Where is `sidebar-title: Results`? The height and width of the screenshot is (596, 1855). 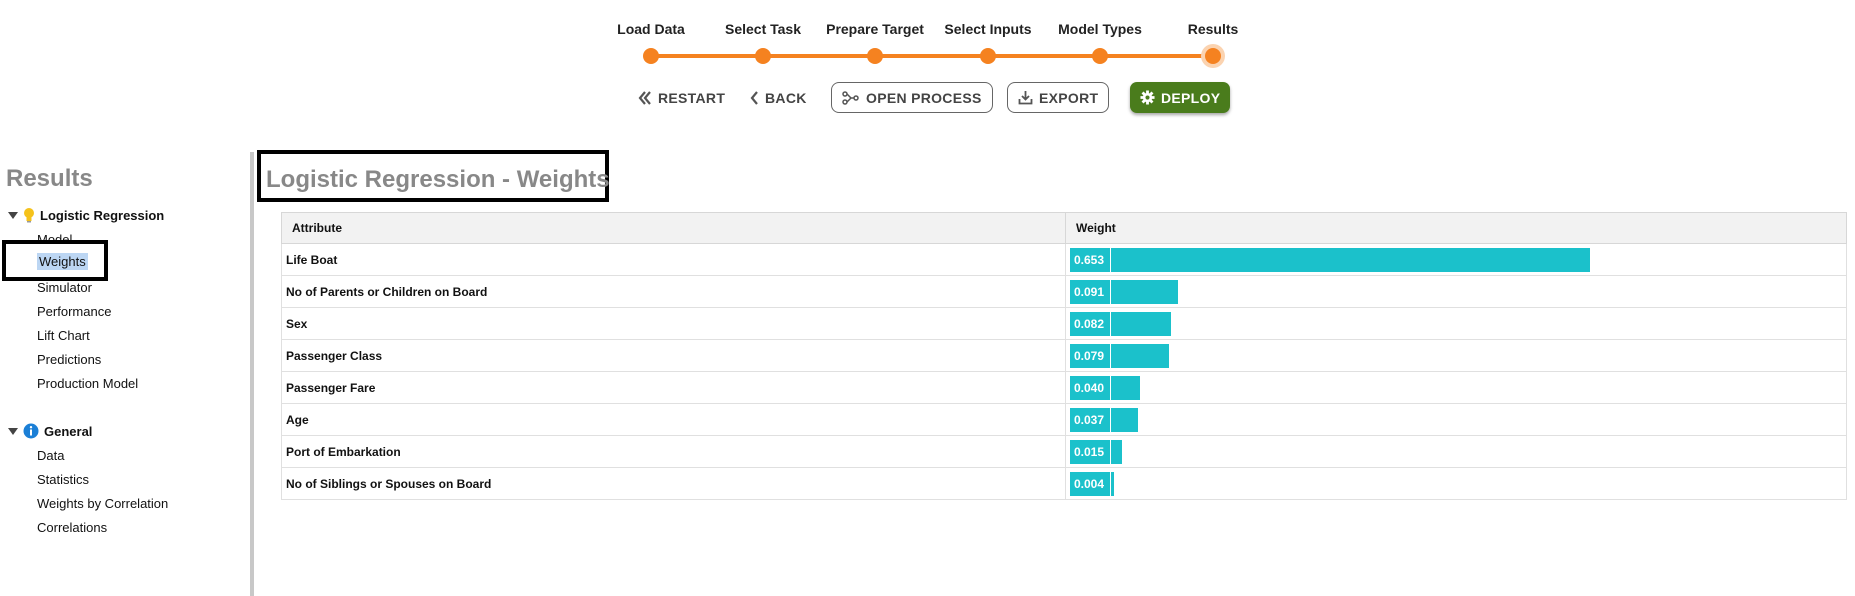 sidebar-title: Results is located at coordinates (49, 178).